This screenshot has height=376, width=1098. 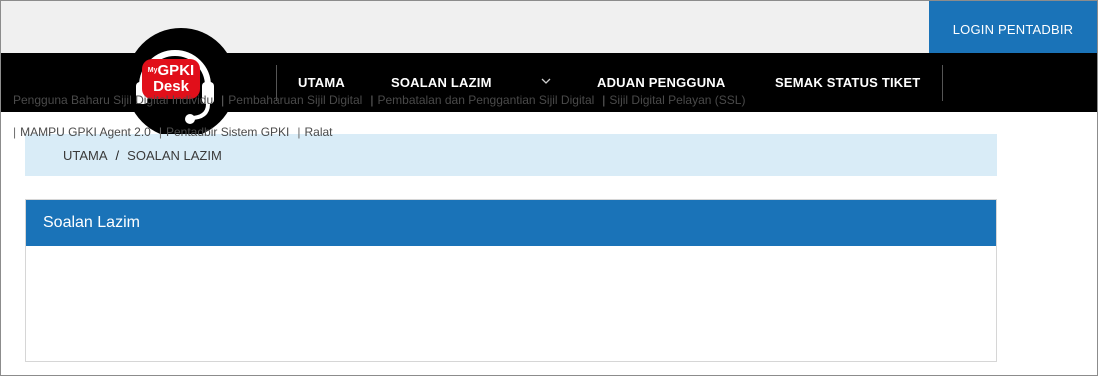 I want to click on logo-prefix: My, so click(x=152, y=70).